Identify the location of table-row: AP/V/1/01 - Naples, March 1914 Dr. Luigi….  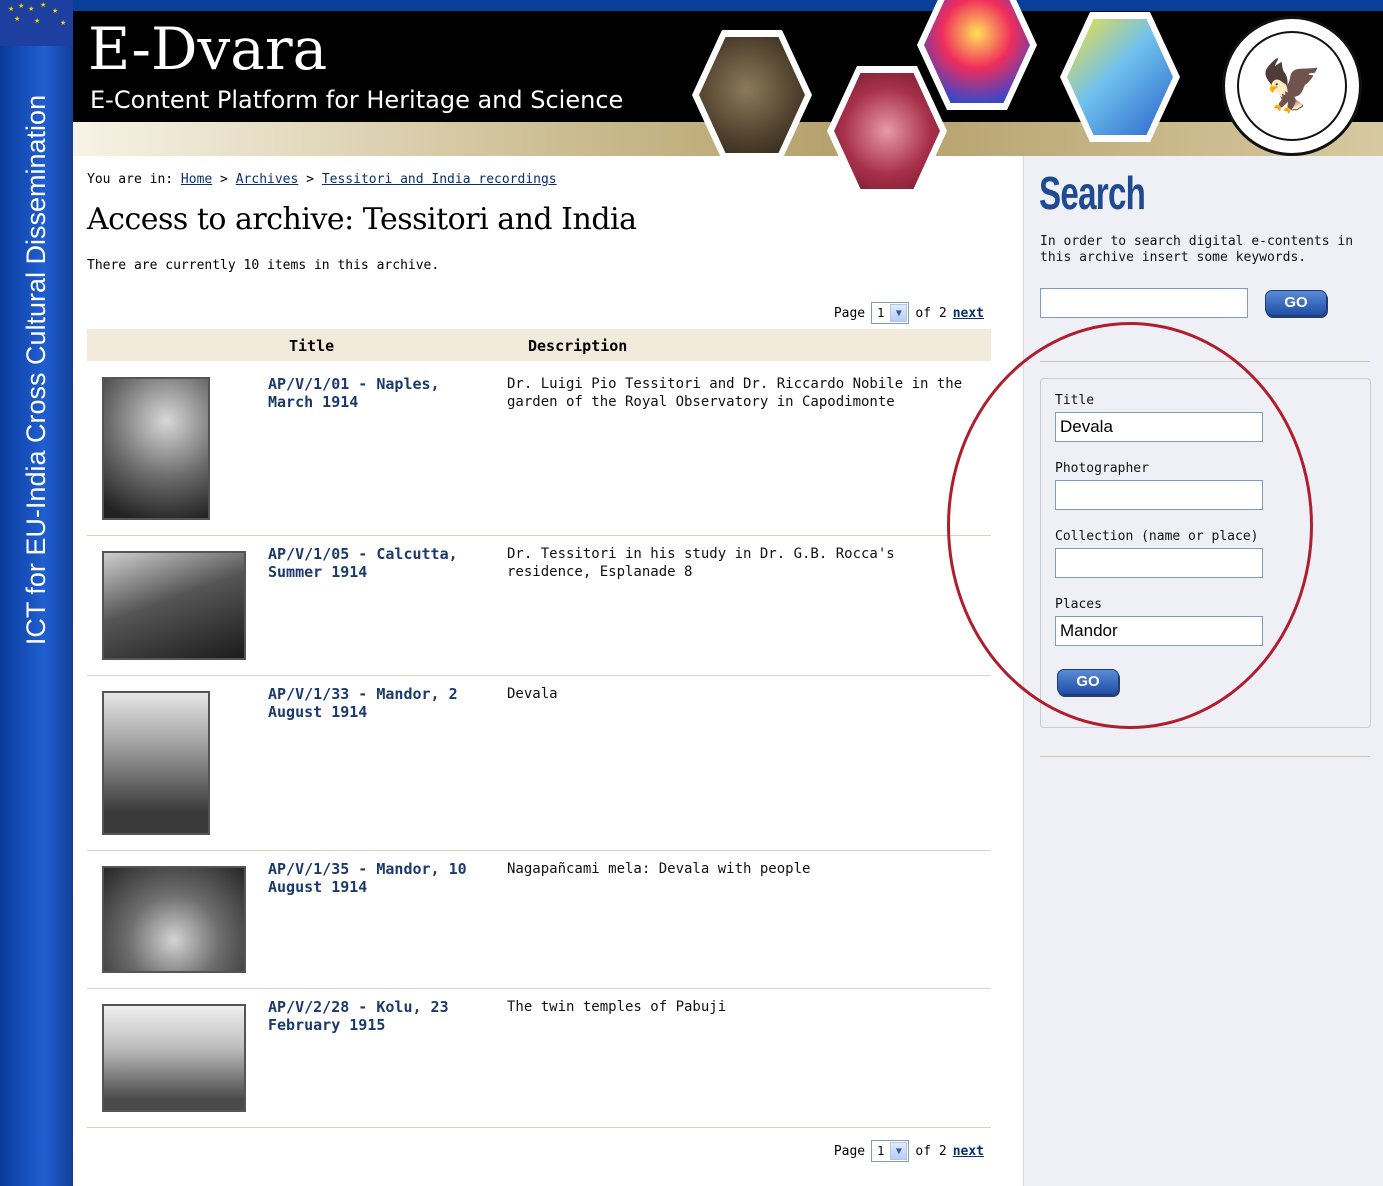
(539, 448).